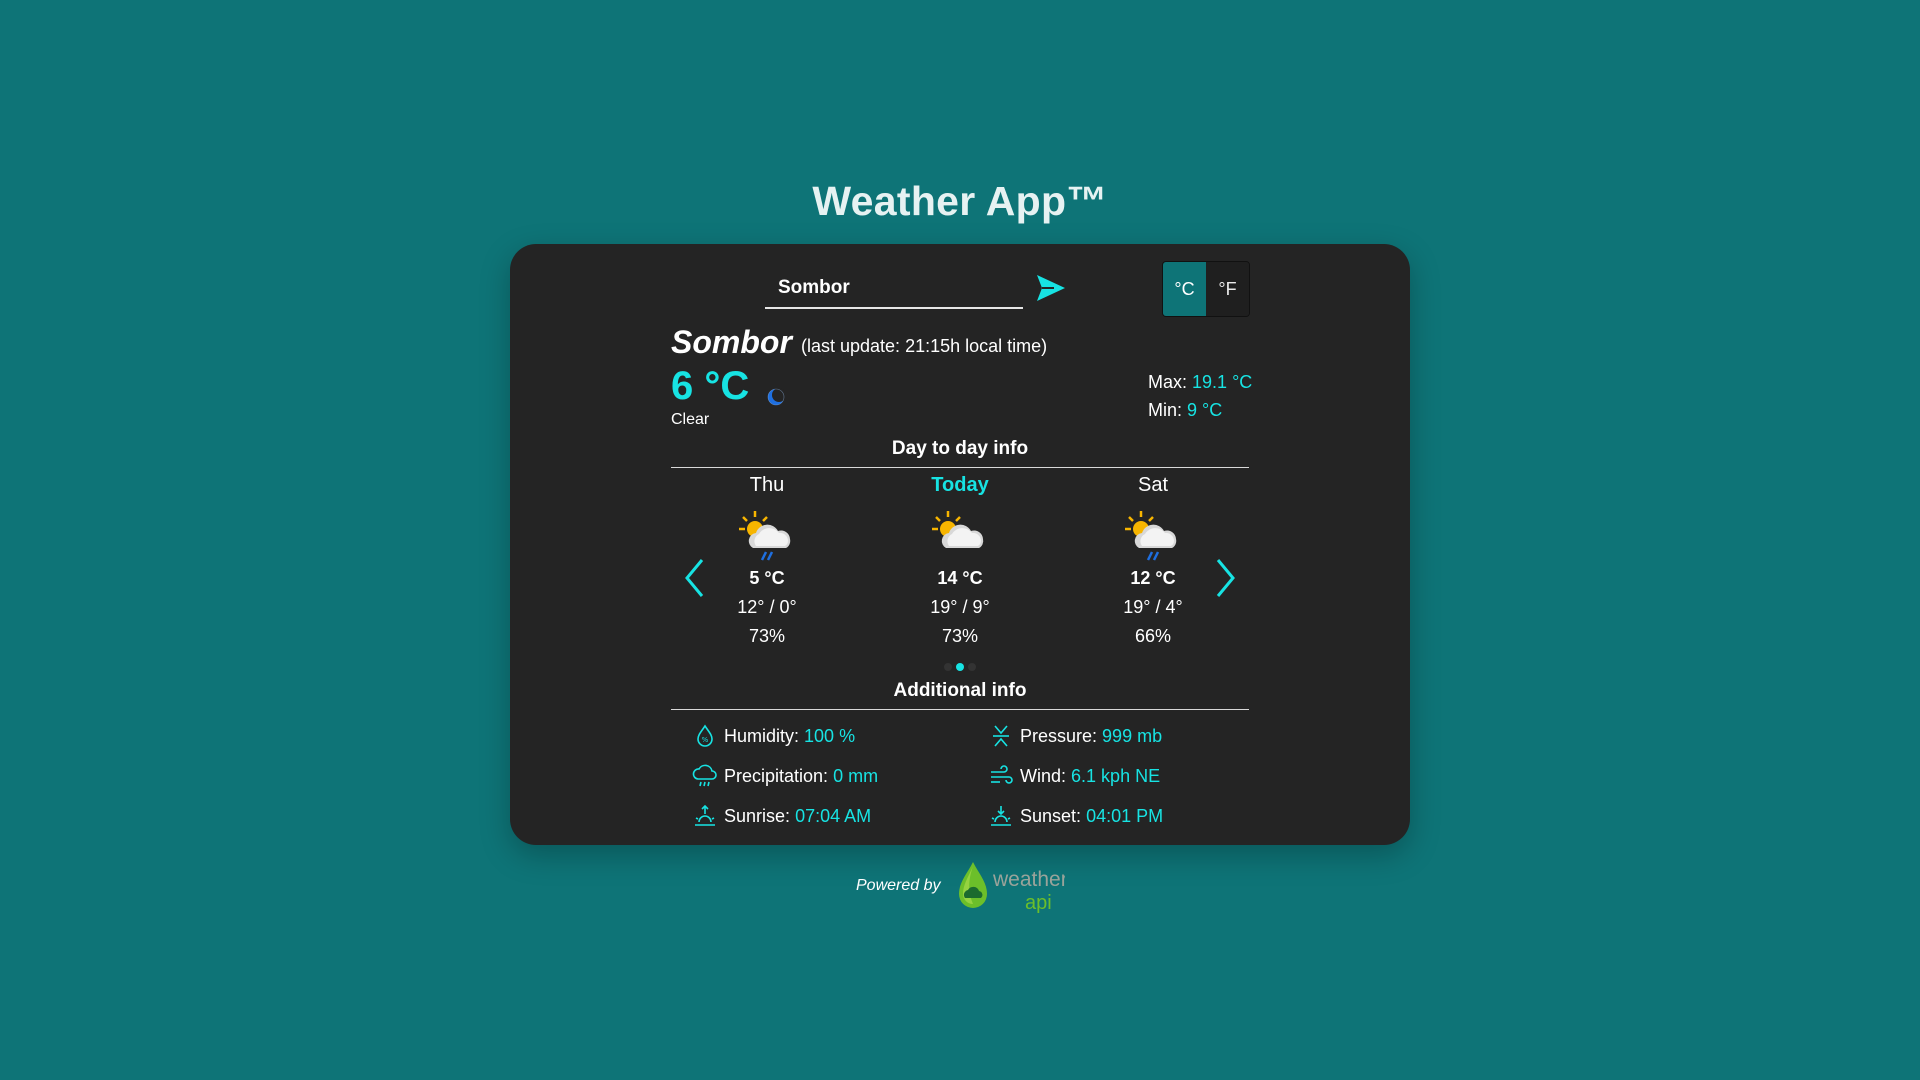 Image resolution: width=1920 pixels, height=1080 pixels. I want to click on sunrise-info: Sunrise: 07:04 AM, so click(781, 816).